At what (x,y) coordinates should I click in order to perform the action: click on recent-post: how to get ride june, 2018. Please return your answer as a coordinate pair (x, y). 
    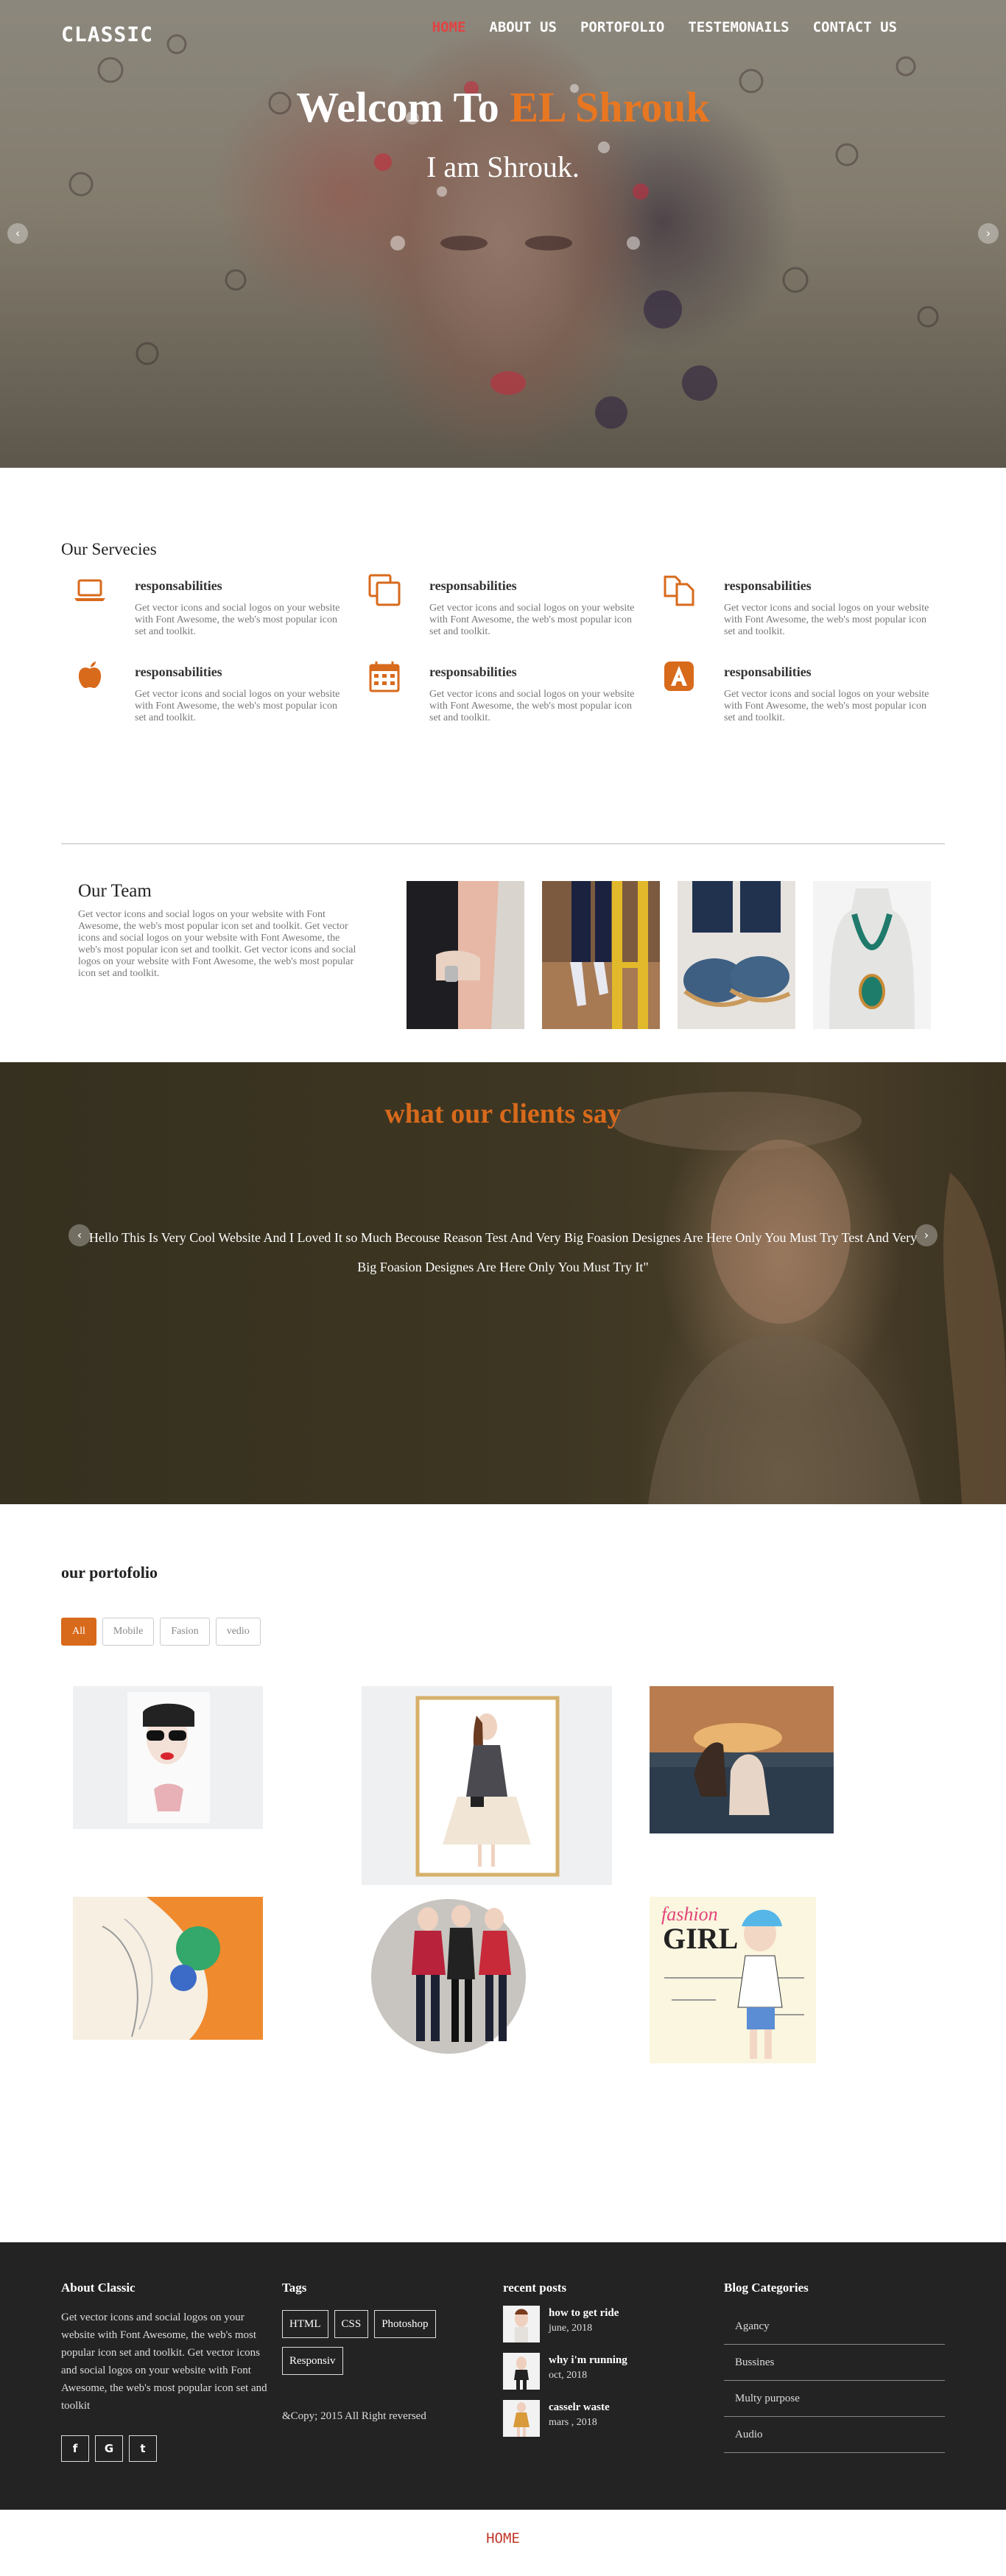
    Looking at the image, I should click on (613, 2324).